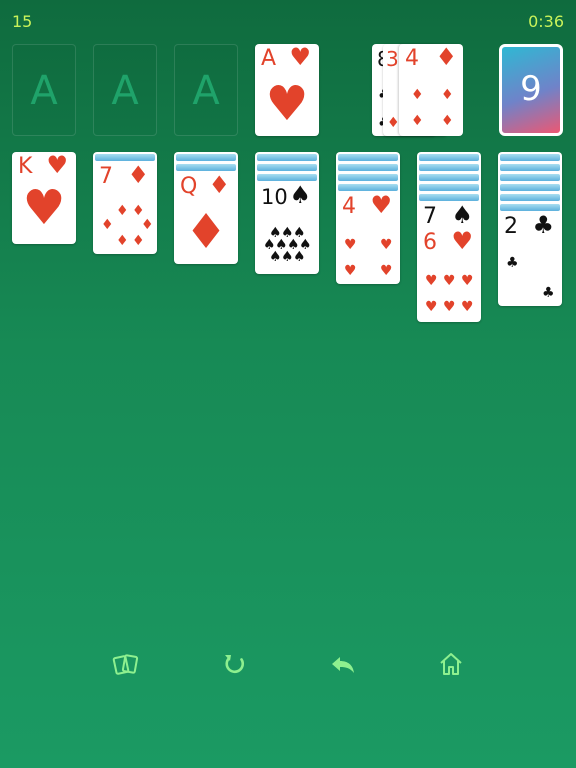  I want to click on card-rank: 6, so click(430, 242).